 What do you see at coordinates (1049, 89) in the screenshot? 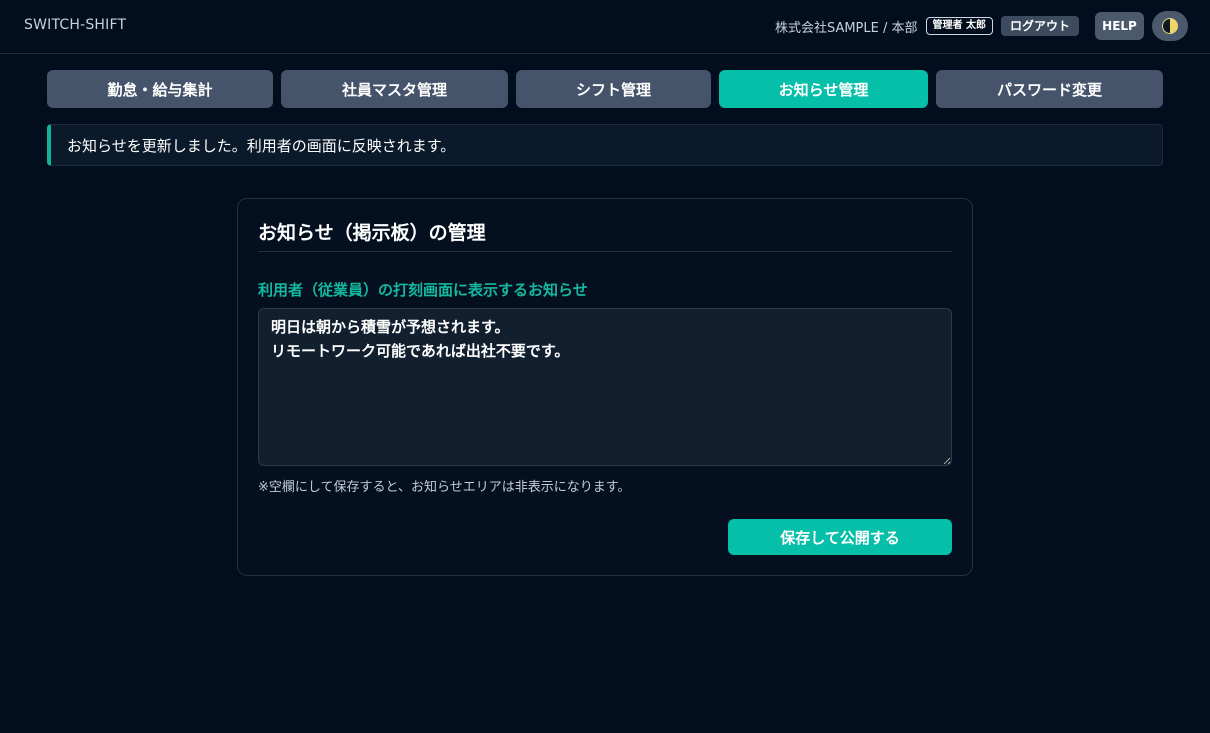
I see `tab-password-change: パスワード変更` at bounding box center [1049, 89].